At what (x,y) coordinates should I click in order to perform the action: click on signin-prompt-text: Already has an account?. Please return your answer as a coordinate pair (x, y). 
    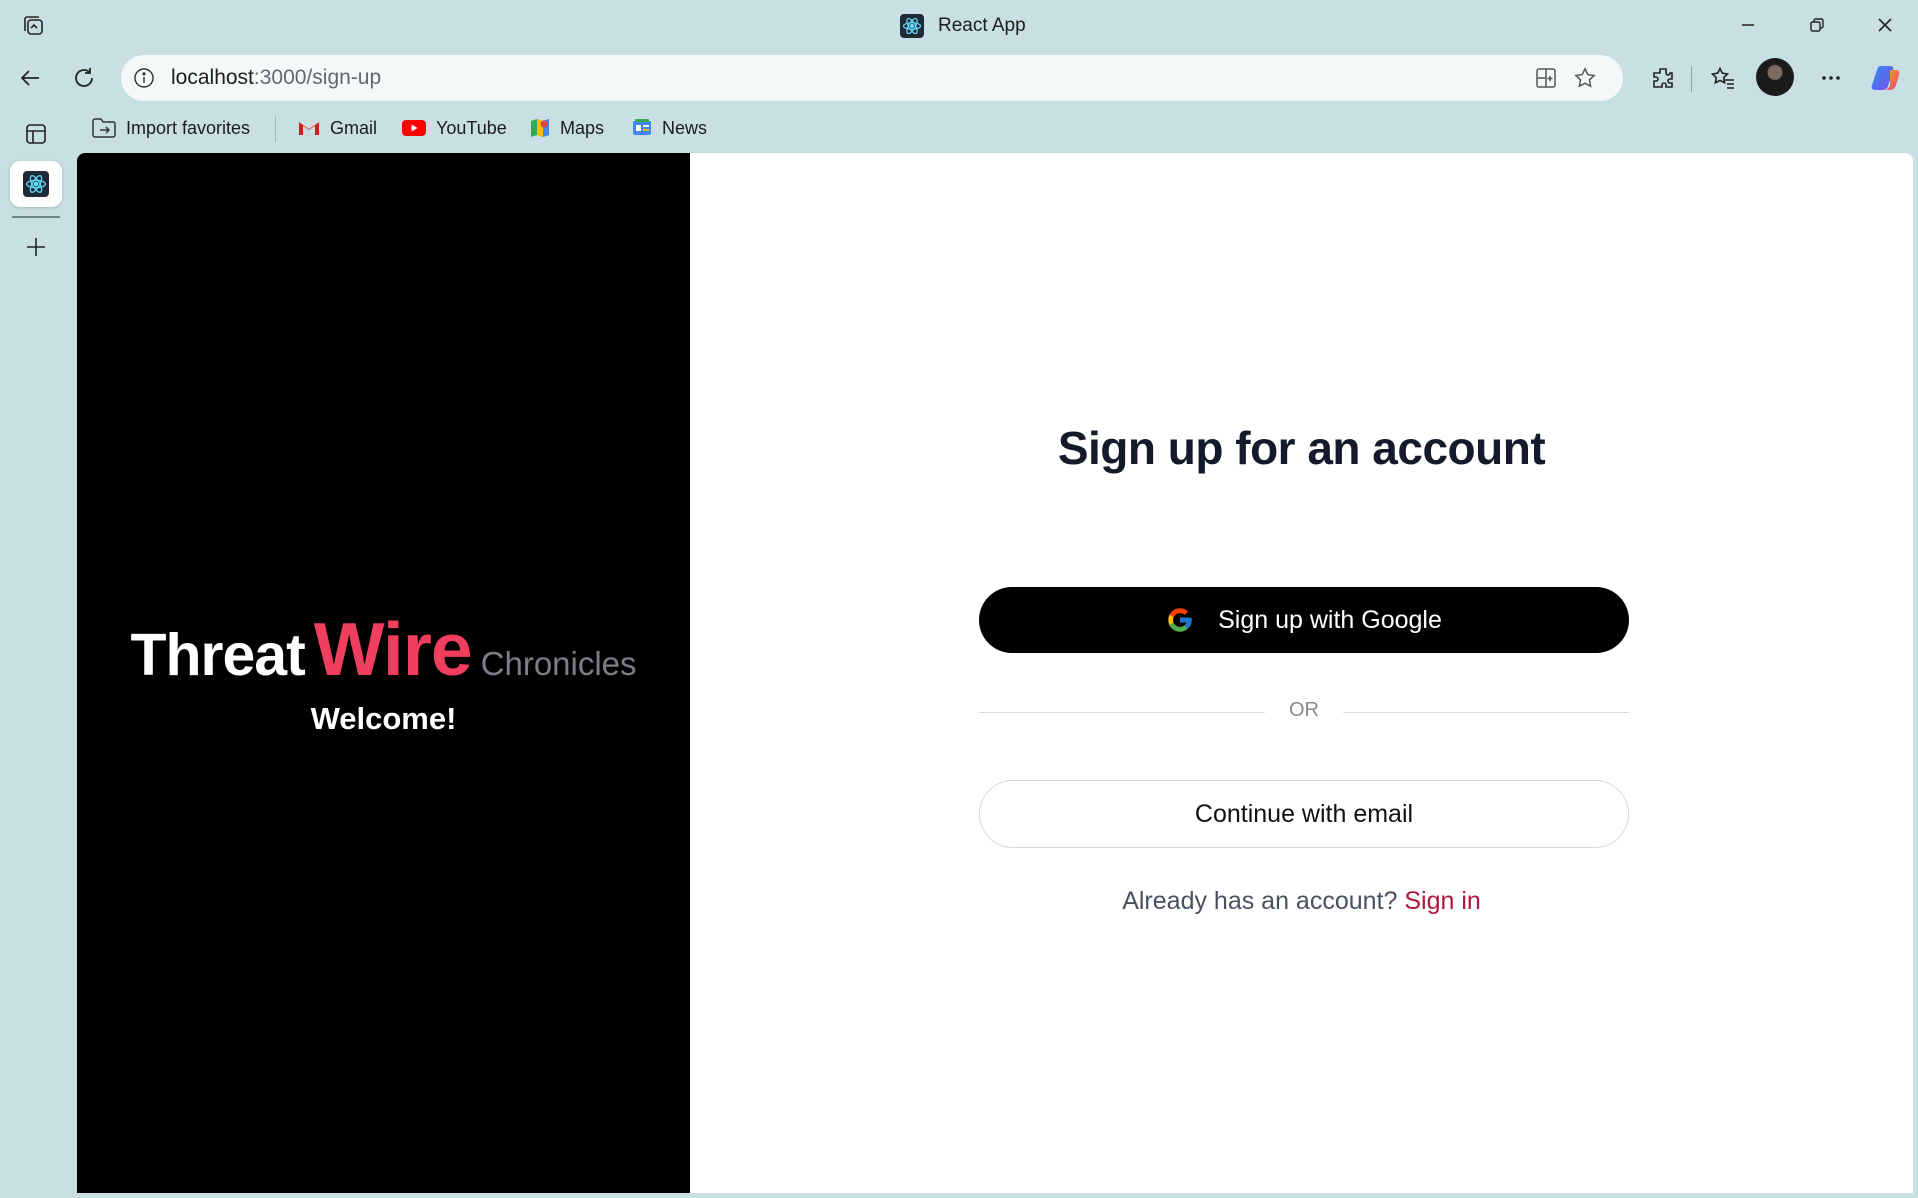
    Looking at the image, I should click on (1260, 901).